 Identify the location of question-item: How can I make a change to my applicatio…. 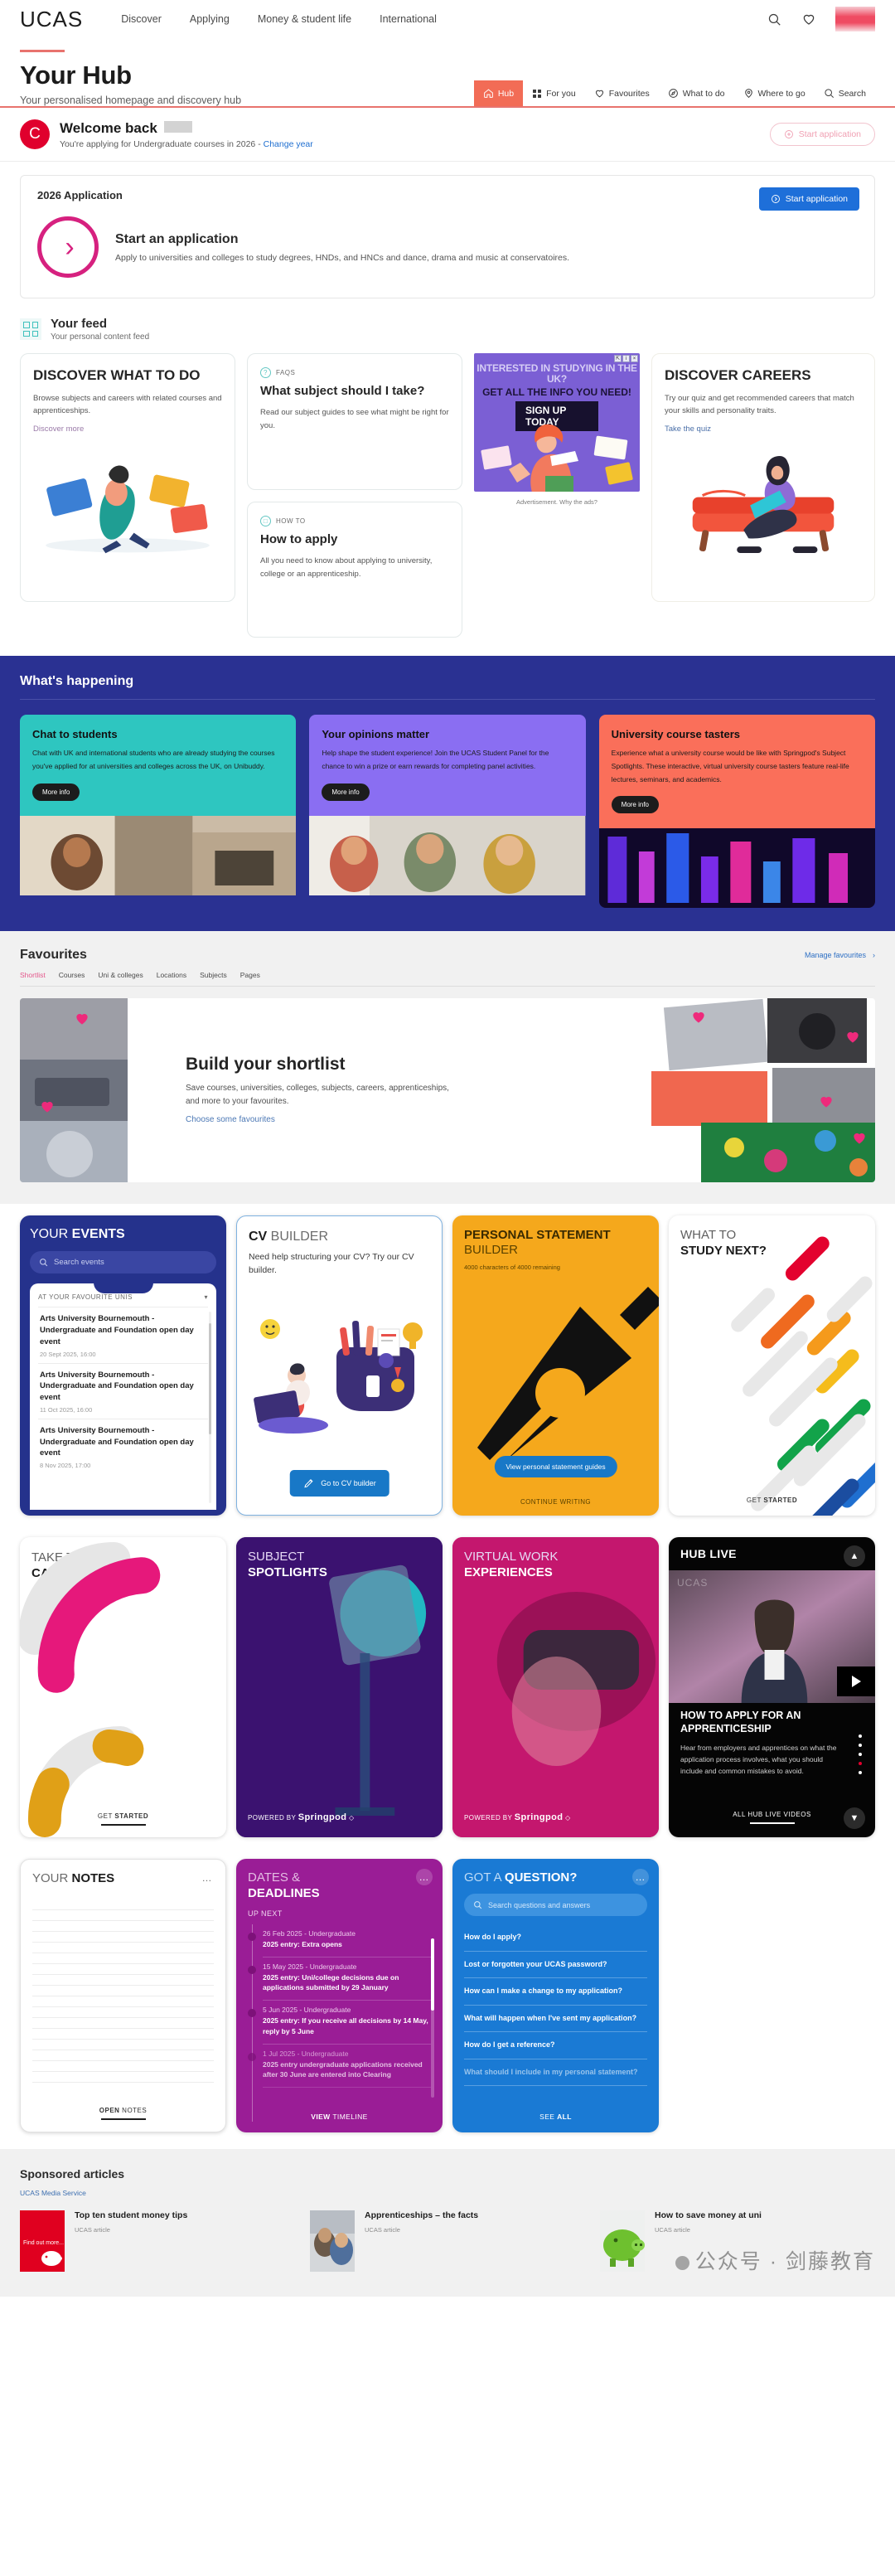
(556, 1992).